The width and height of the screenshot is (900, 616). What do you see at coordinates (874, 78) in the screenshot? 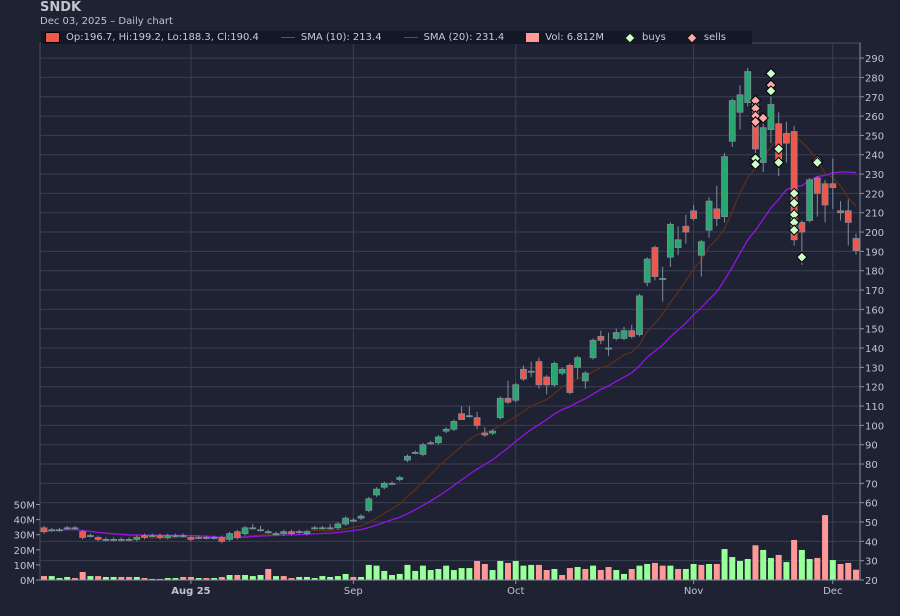
I see `price-tick-label: 280` at bounding box center [874, 78].